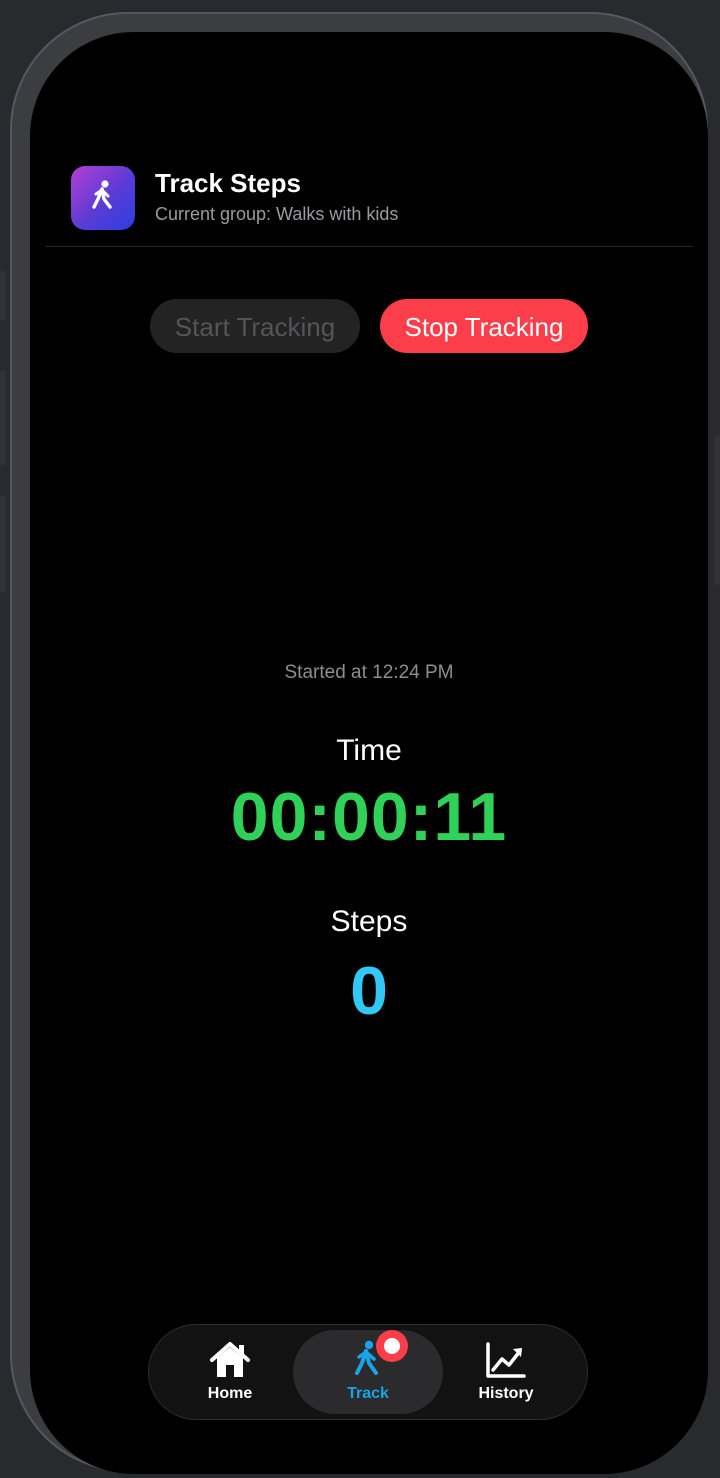  Describe the element at coordinates (228, 183) in the screenshot. I see `page-title: Track Steps` at that location.